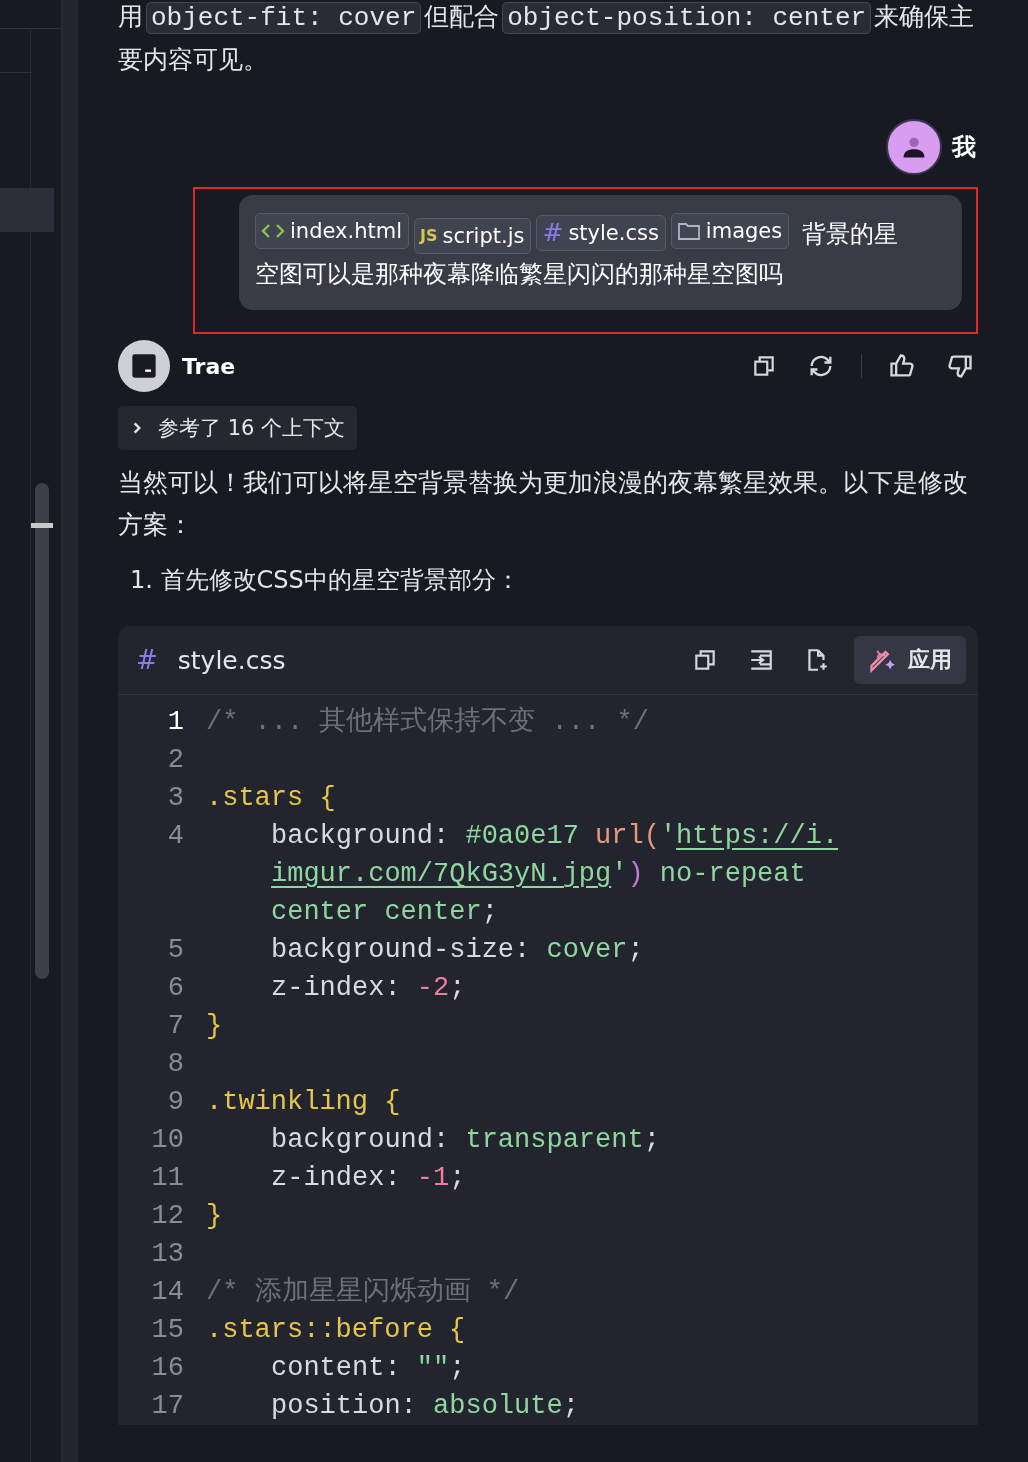  I want to click on file-chip: index.html, so click(332, 231).